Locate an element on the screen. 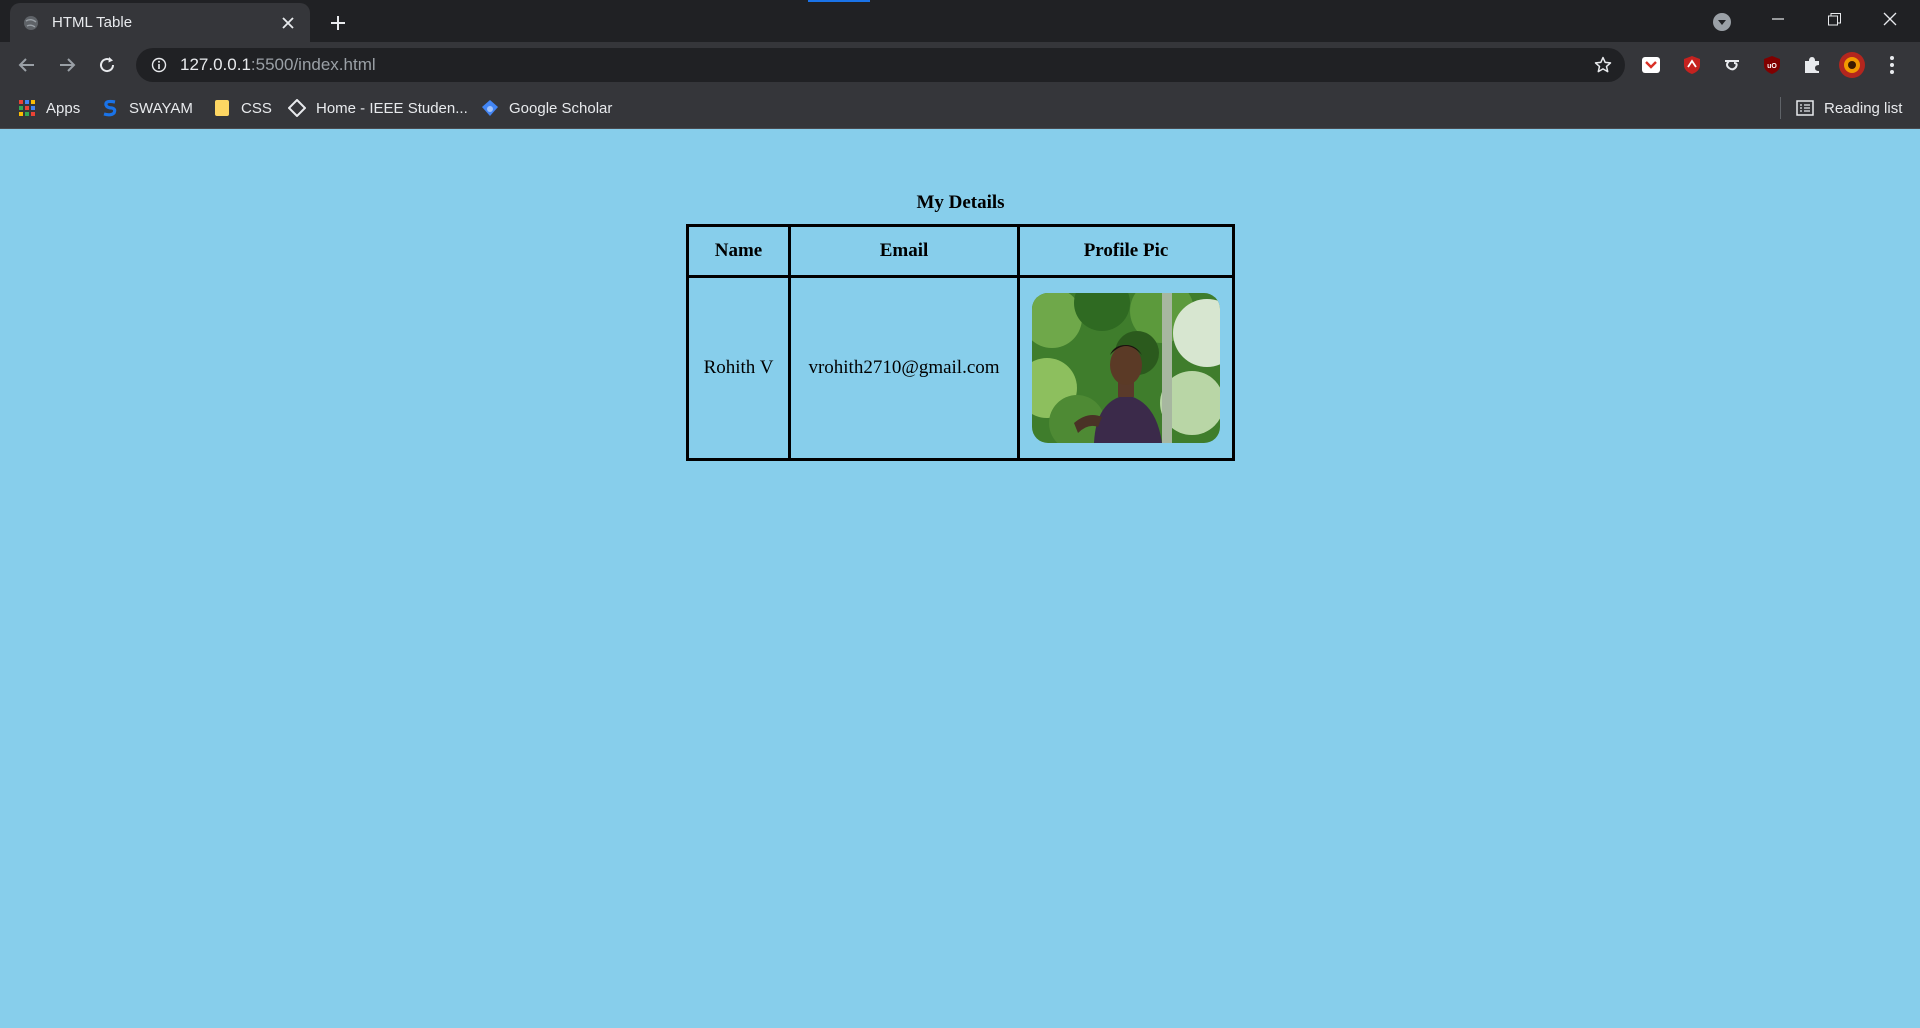  close-icon is located at coordinates (288, 23).